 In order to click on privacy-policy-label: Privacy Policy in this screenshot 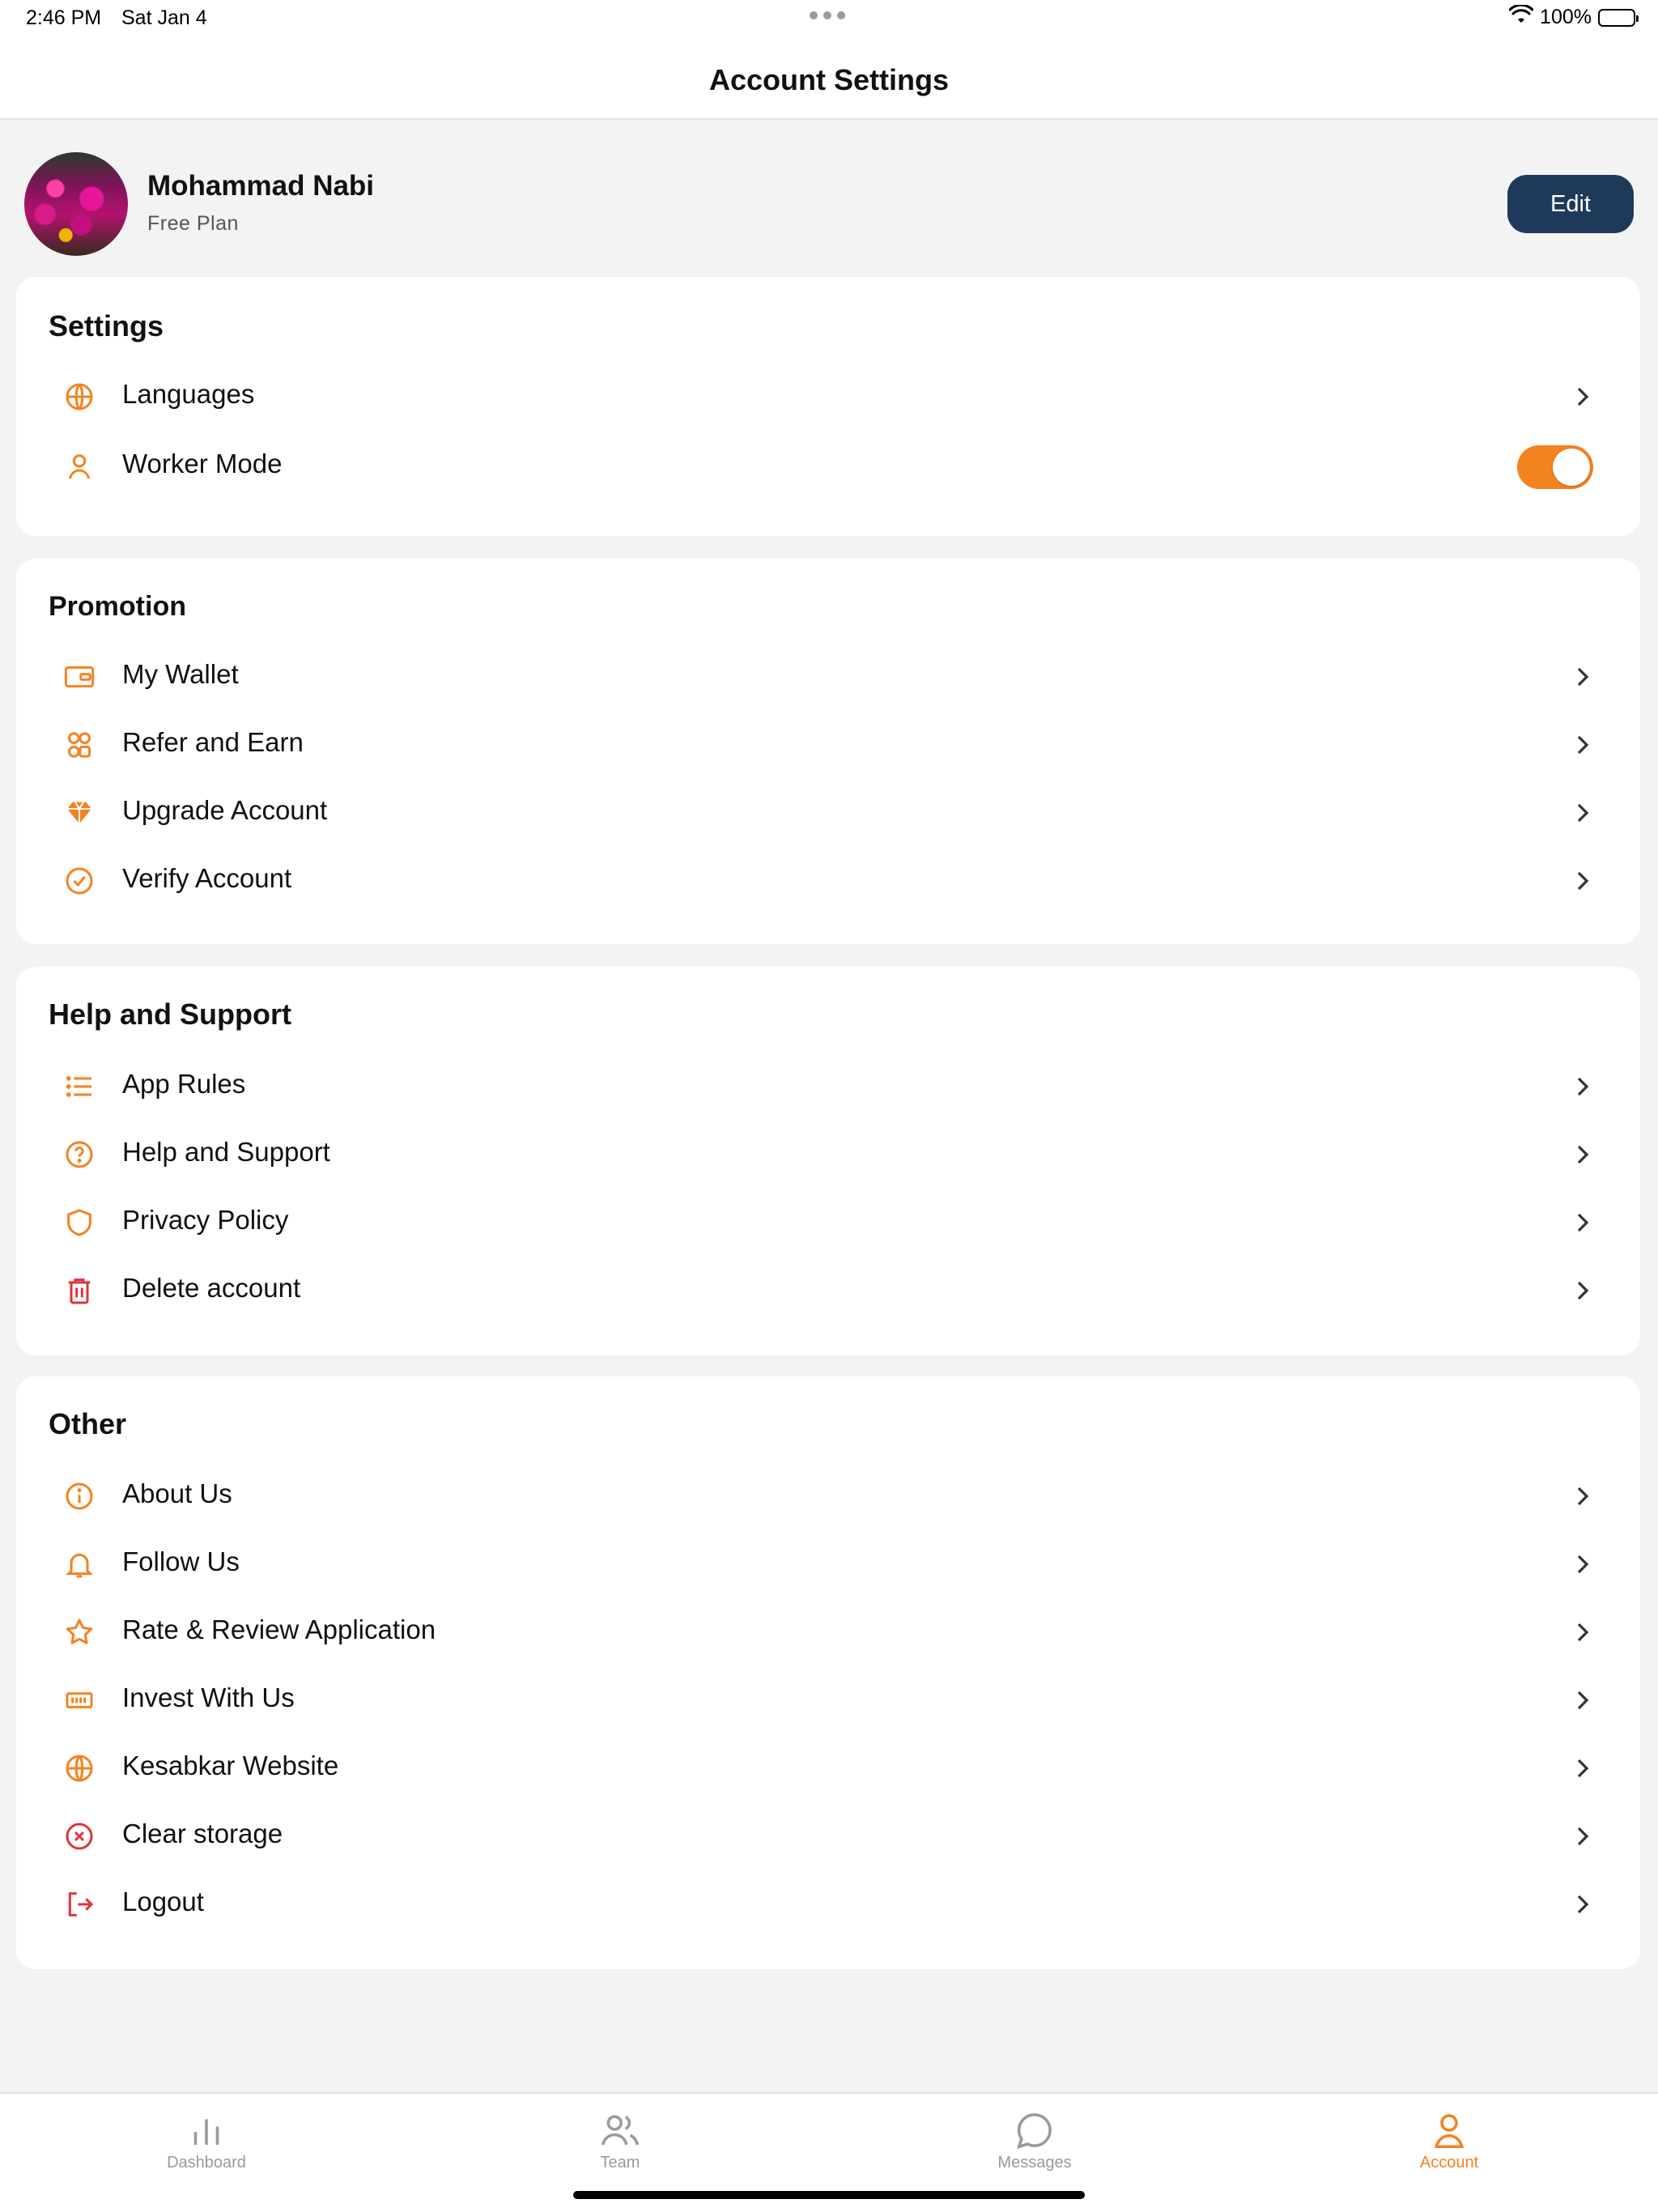, I will do `click(205, 1220)`.